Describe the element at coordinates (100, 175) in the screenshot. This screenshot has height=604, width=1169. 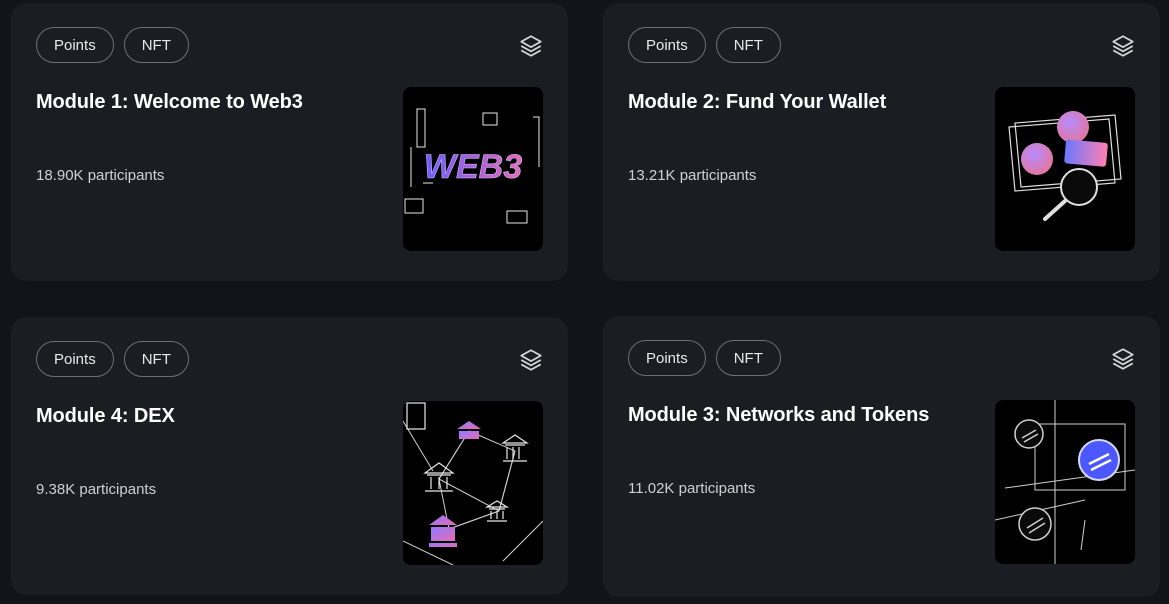
I see `participants-count: 18.90K participants` at that location.